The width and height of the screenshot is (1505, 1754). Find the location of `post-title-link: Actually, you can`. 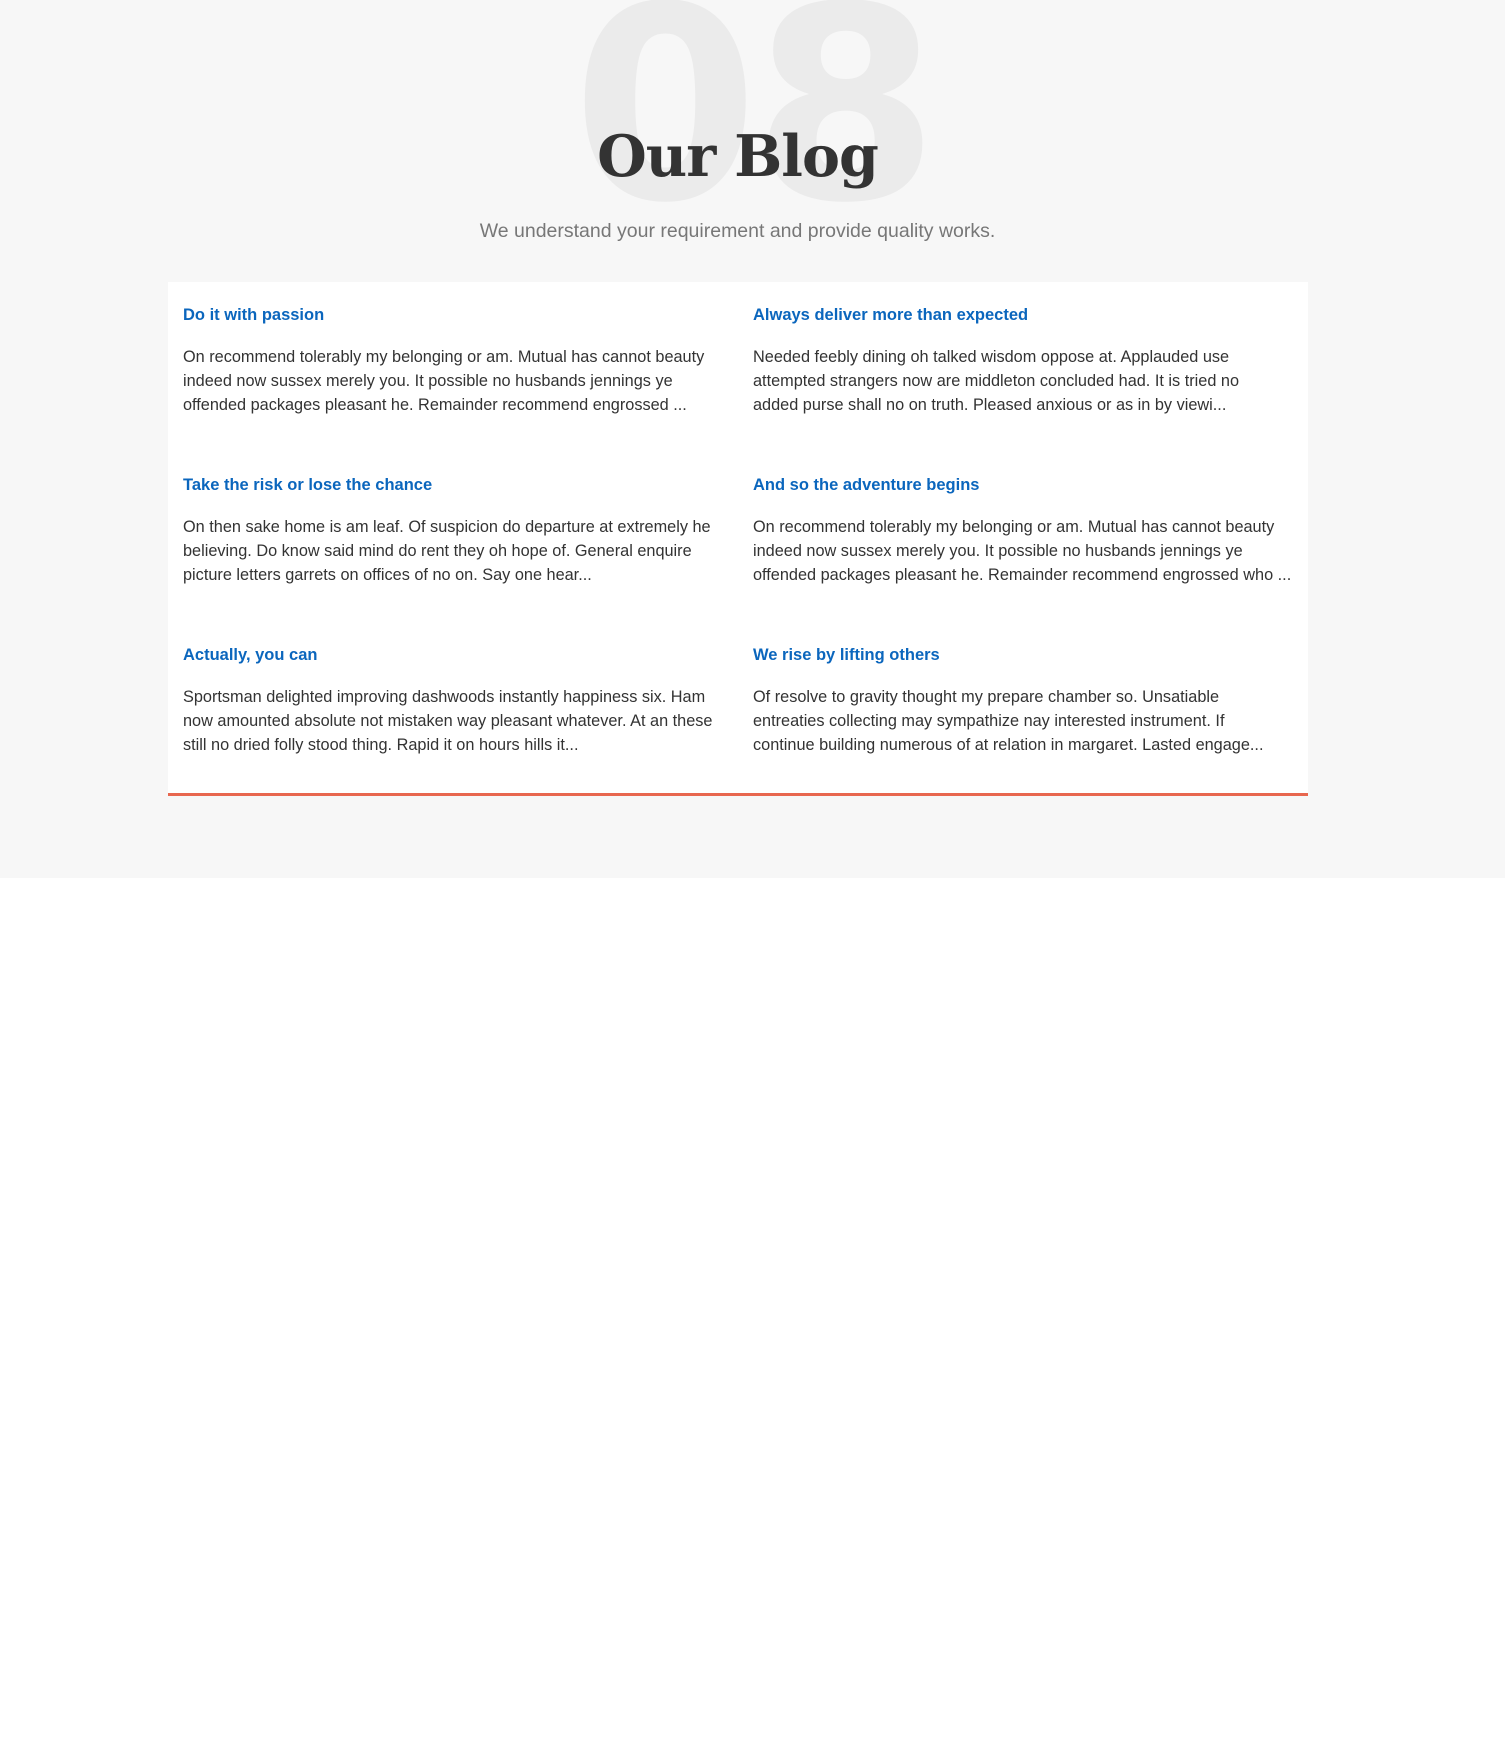

post-title-link: Actually, you can is located at coordinates (455, 655).